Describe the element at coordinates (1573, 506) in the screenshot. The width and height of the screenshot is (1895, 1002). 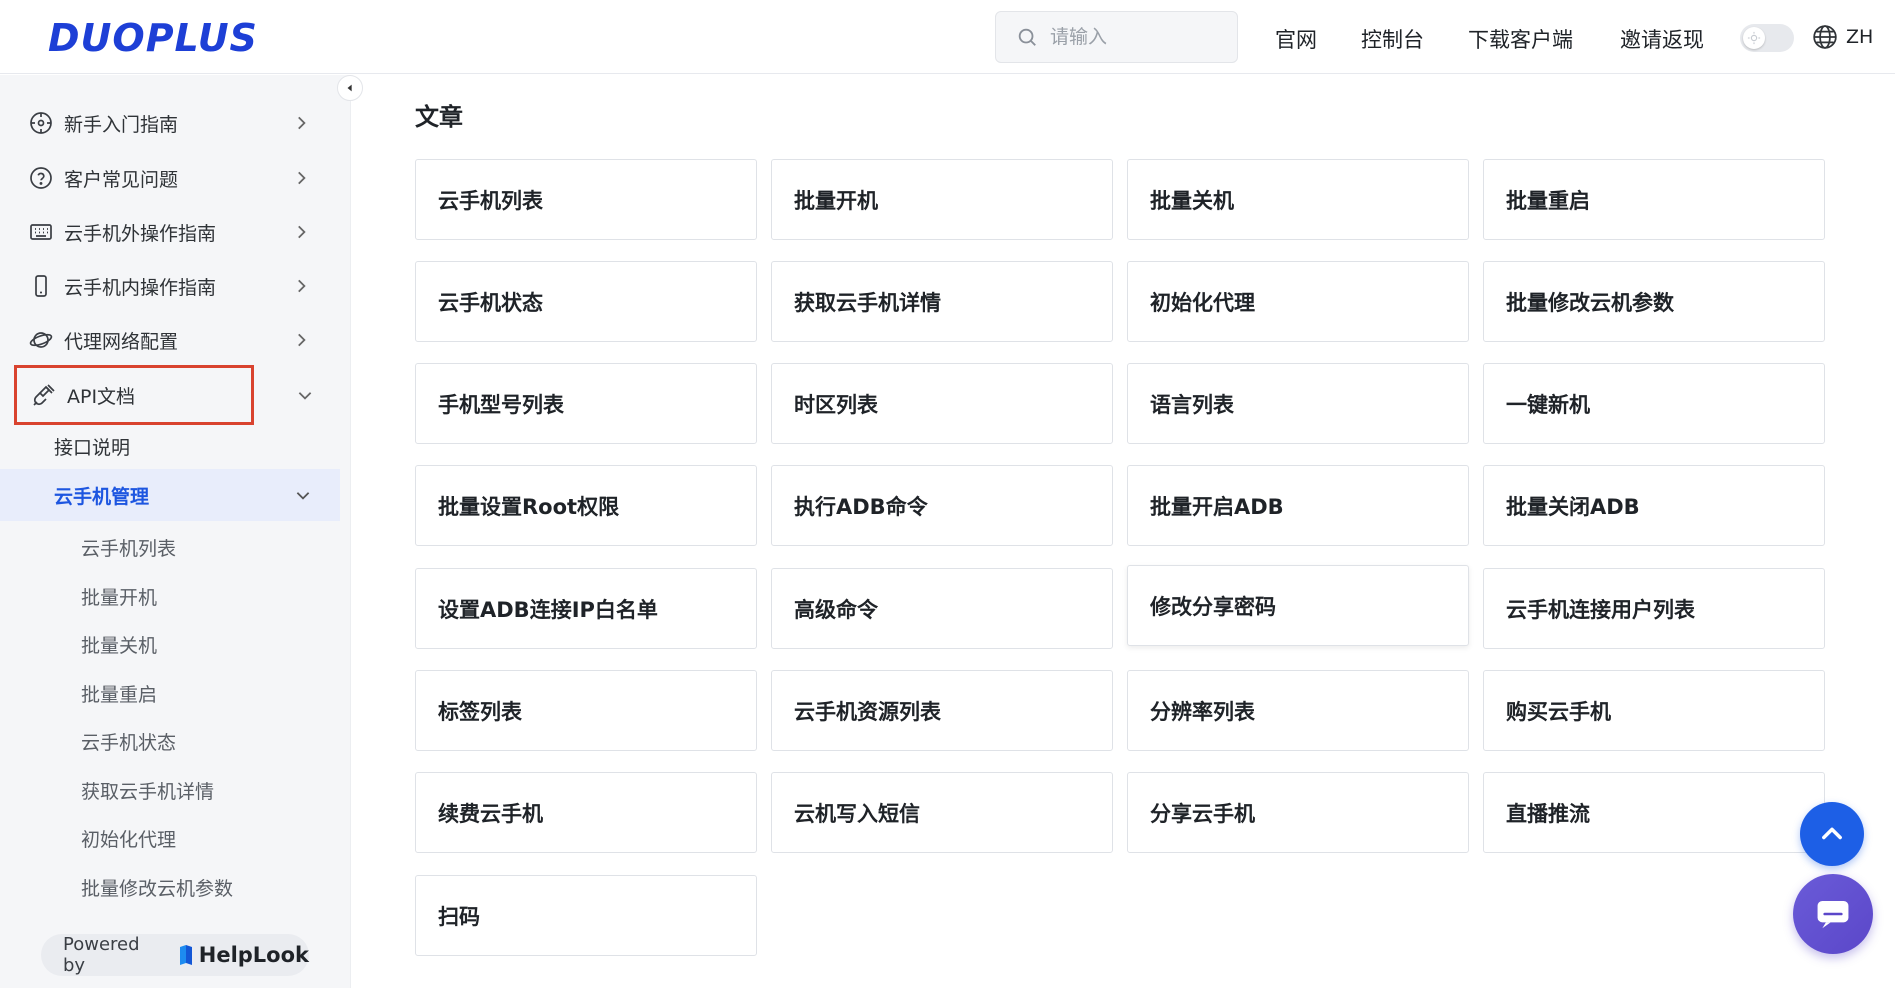
I see `article-card-title: 批量关闭ADB` at that location.